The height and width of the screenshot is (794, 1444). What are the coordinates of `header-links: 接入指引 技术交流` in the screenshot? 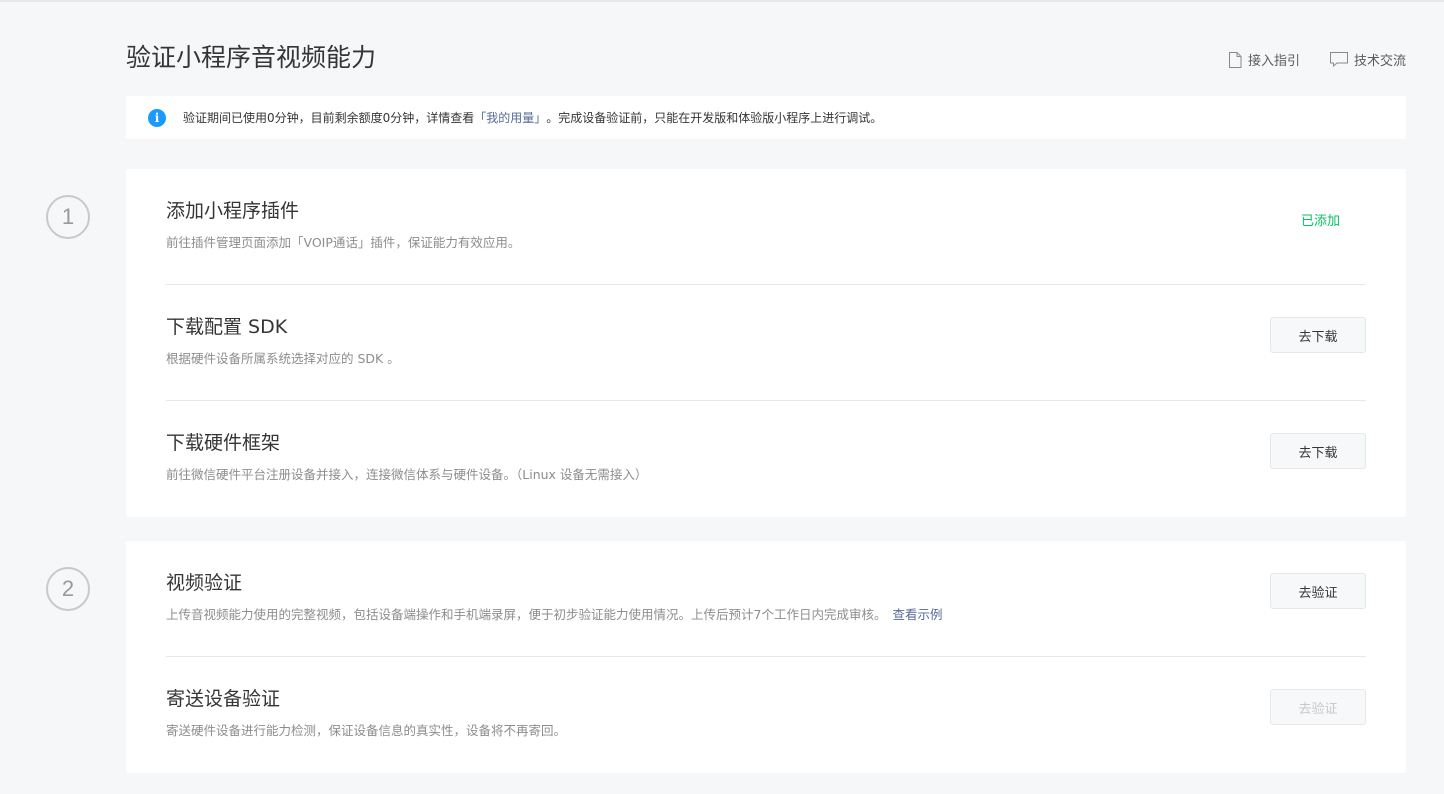 It's located at (1317, 59).